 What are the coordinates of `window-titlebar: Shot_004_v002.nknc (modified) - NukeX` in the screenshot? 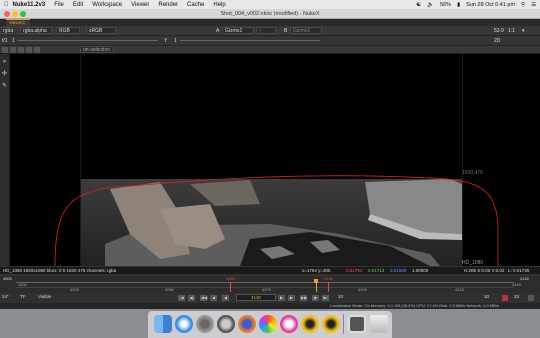 It's located at (270, 14).